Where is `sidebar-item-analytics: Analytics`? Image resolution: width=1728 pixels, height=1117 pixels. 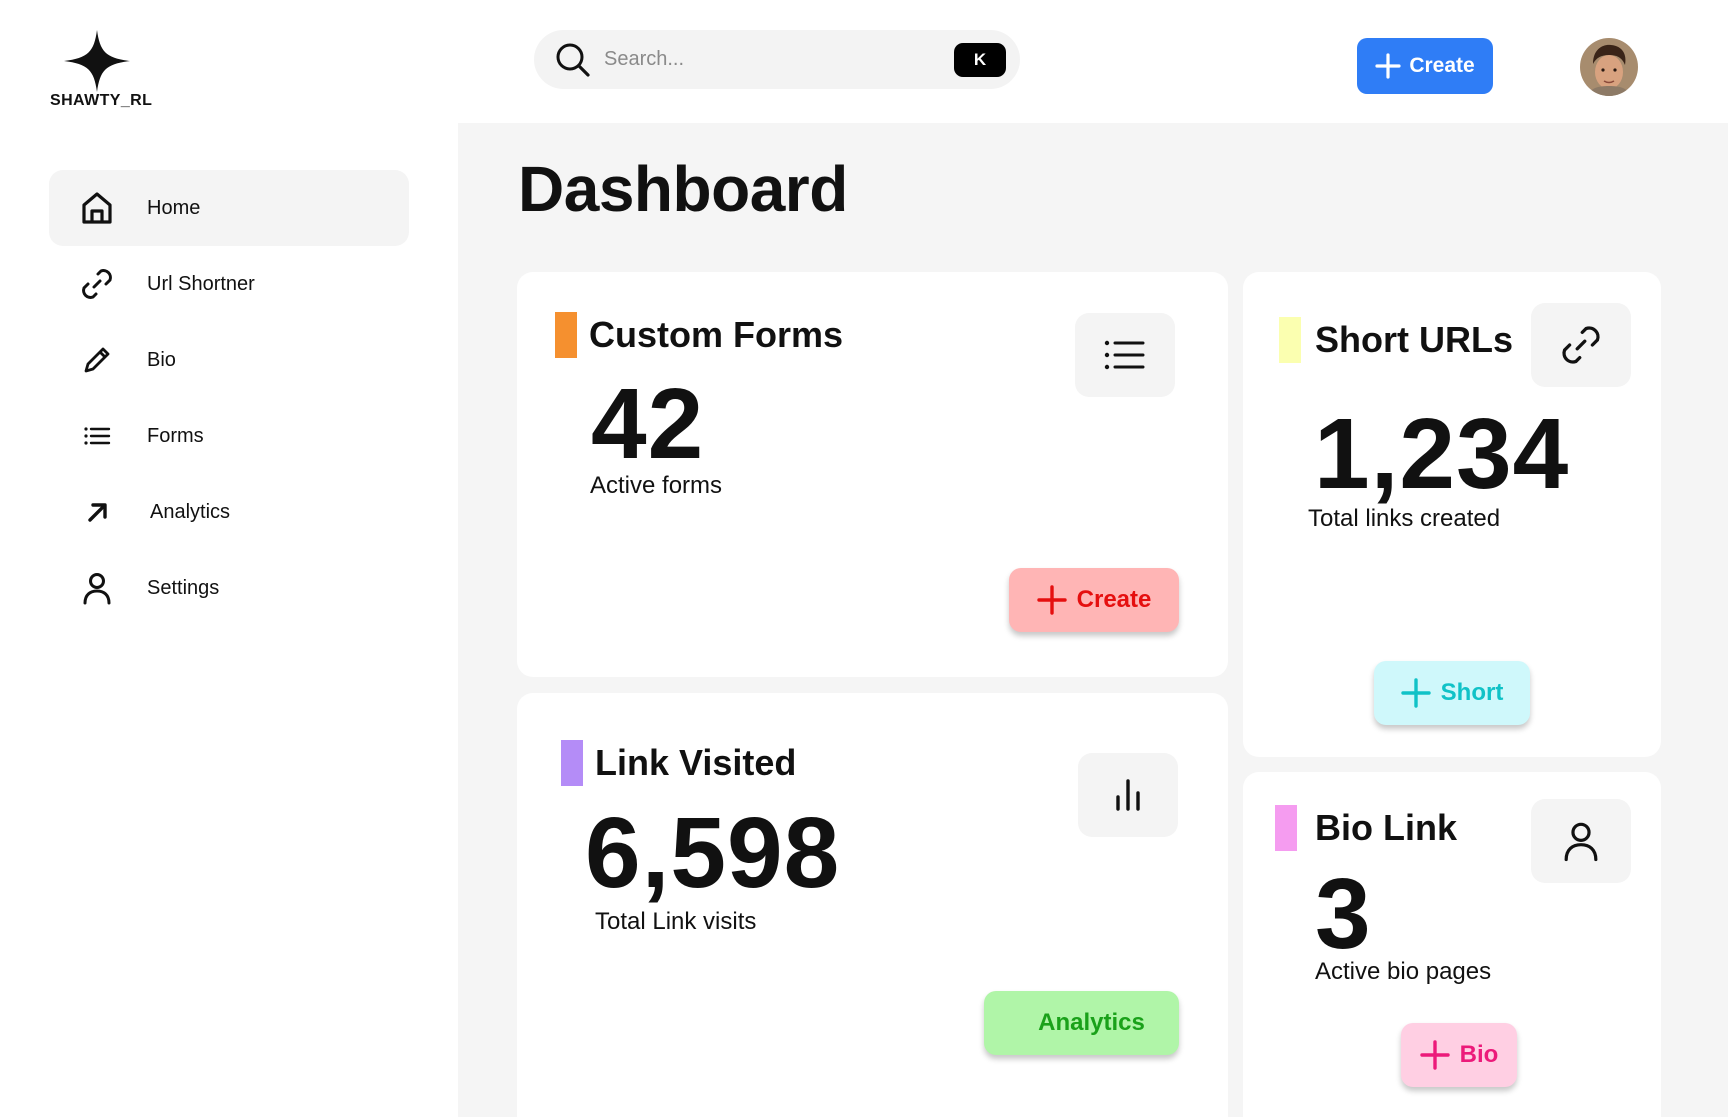 sidebar-item-analytics: Analytics is located at coordinates (229, 512).